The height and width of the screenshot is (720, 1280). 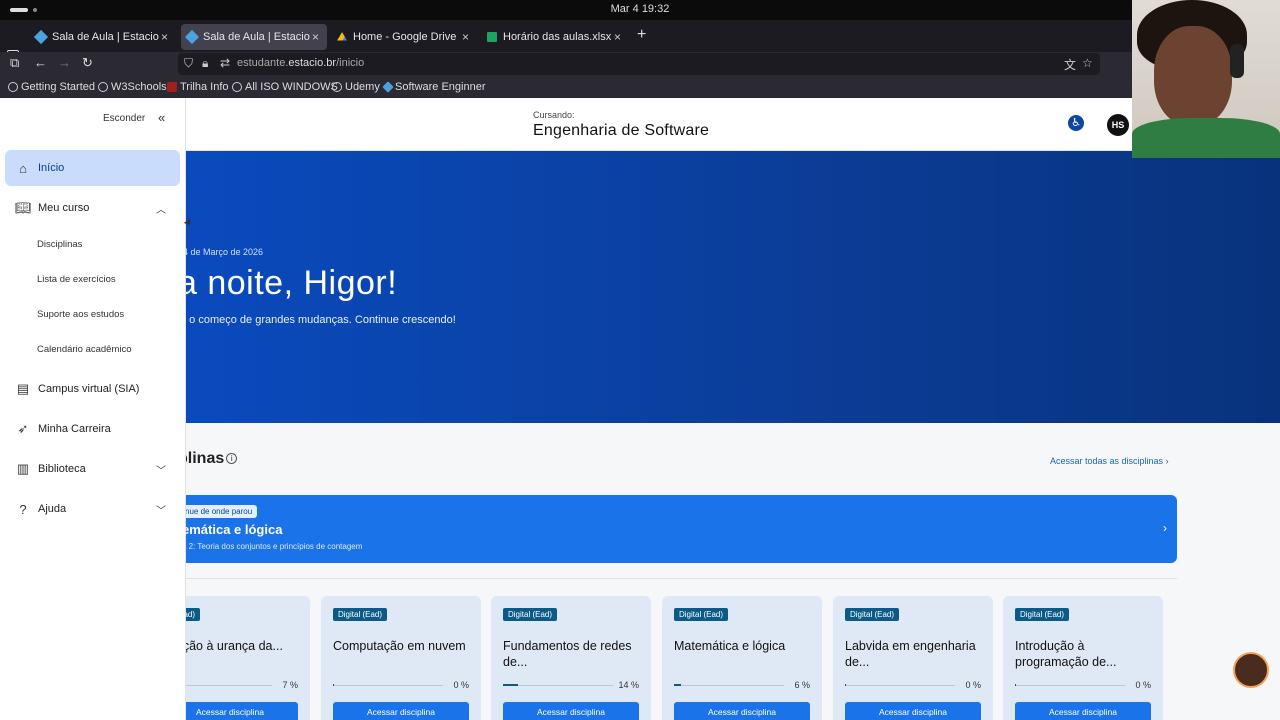 What do you see at coordinates (51, 87) in the screenshot?
I see `bookmark-getting-started: Getting Started` at bounding box center [51, 87].